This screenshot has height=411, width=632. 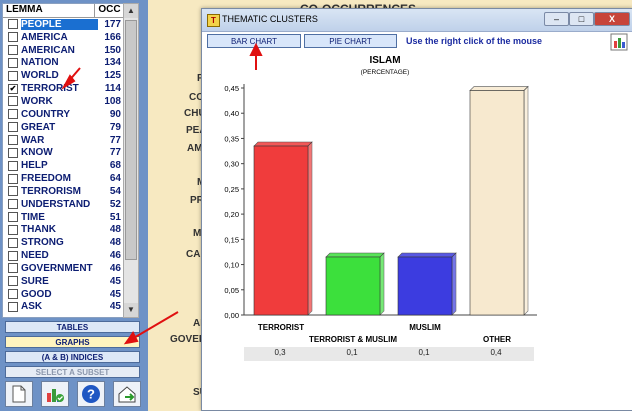 What do you see at coordinates (256, 49) in the screenshot?
I see `annotation-arrowhead-bar-chart` at bounding box center [256, 49].